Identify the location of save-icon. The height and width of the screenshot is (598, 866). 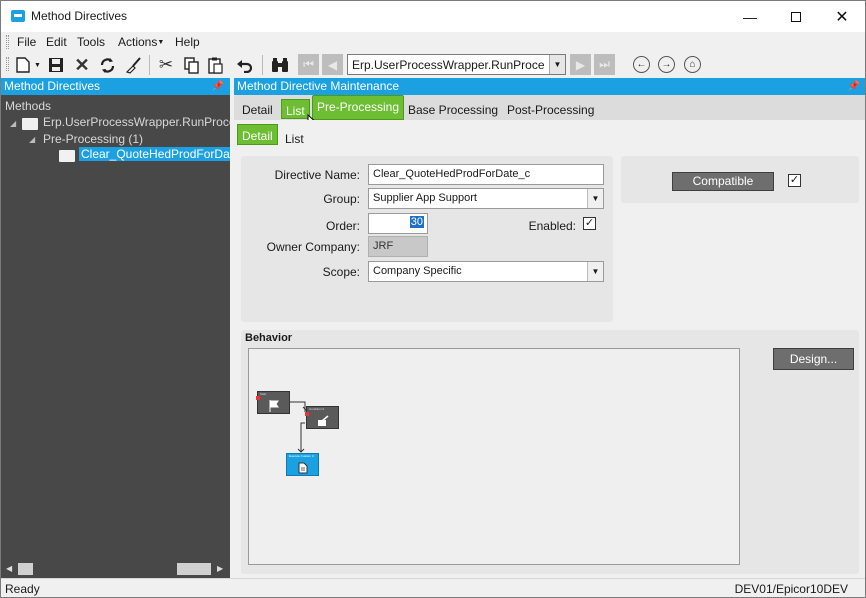
(56, 65).